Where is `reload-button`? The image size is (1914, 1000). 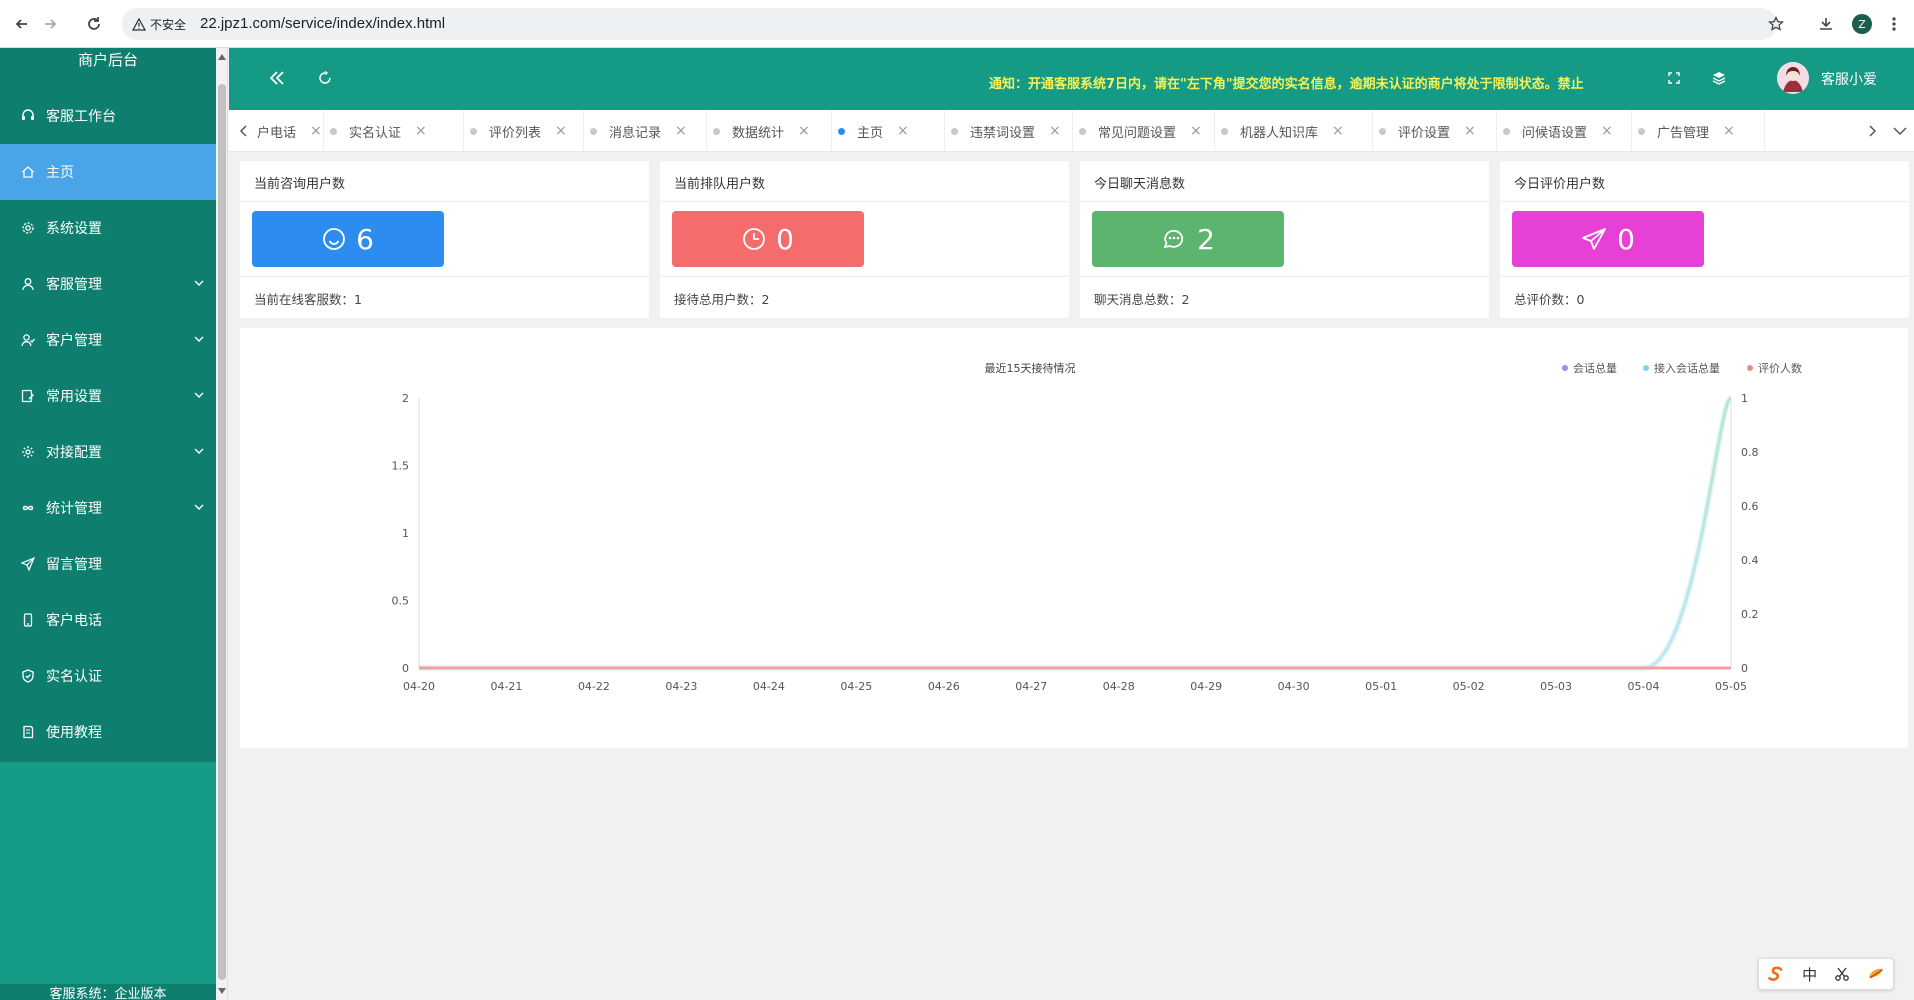 reload-button is located at coordinates (94, 24).